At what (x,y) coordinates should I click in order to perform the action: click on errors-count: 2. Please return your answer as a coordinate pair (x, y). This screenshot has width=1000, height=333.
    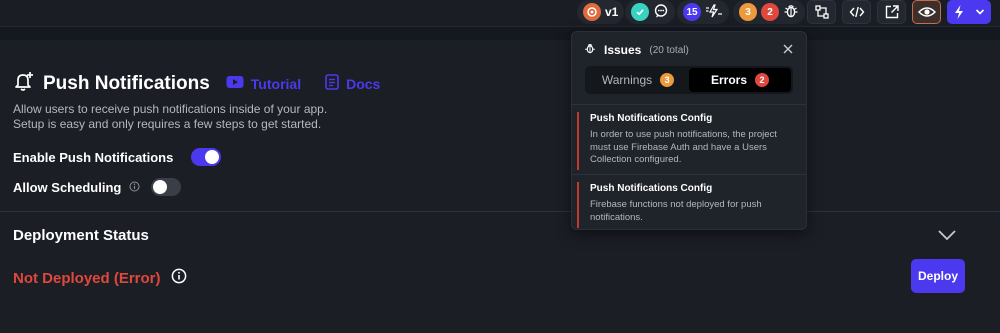
    Looking at the image, I should click on (770, 12).